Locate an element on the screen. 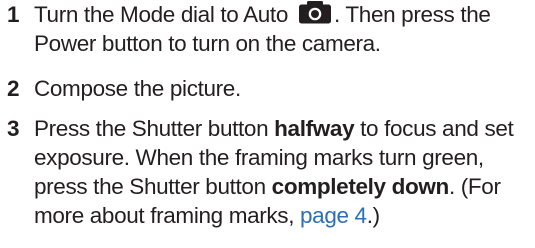  step-number: 1 is located at coordinates (13, 14).